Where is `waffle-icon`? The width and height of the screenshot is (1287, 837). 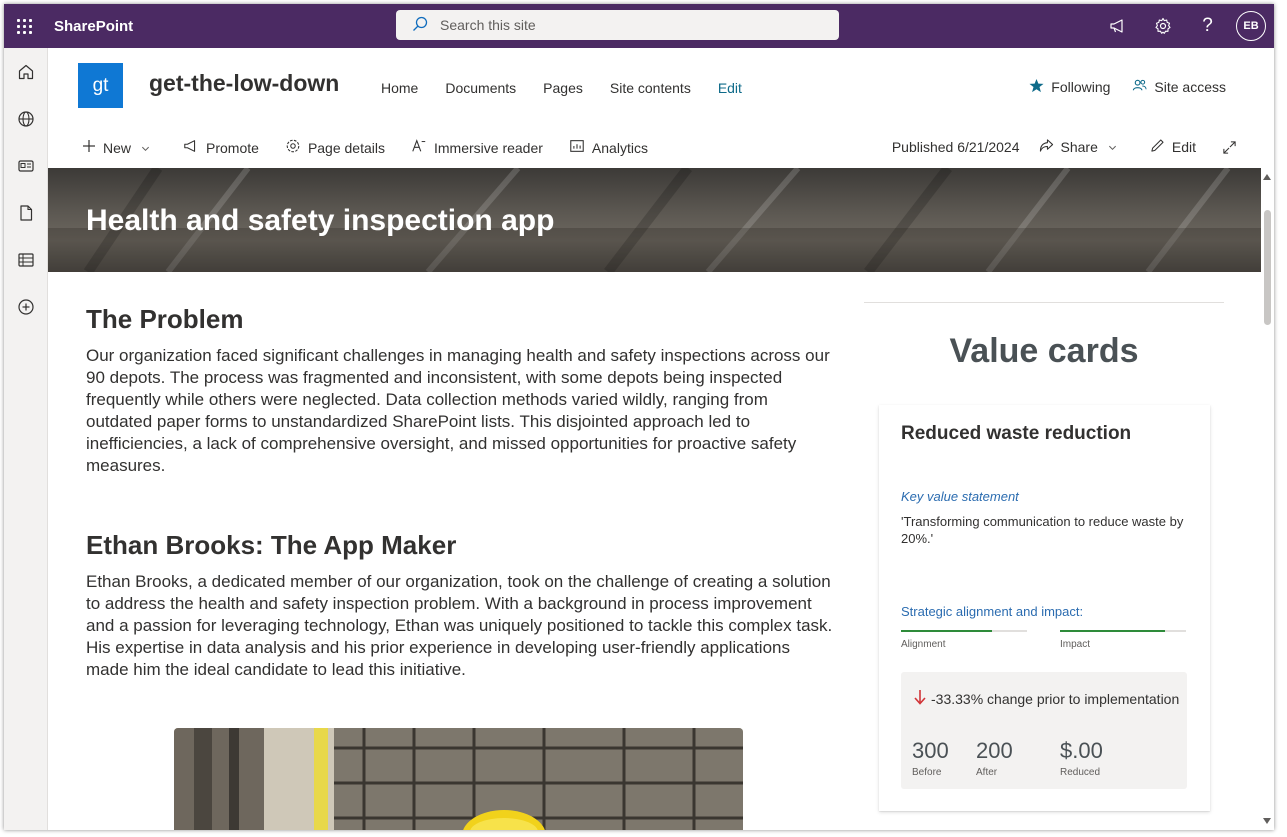
waffle-icon is located at coordinates (24, 26).